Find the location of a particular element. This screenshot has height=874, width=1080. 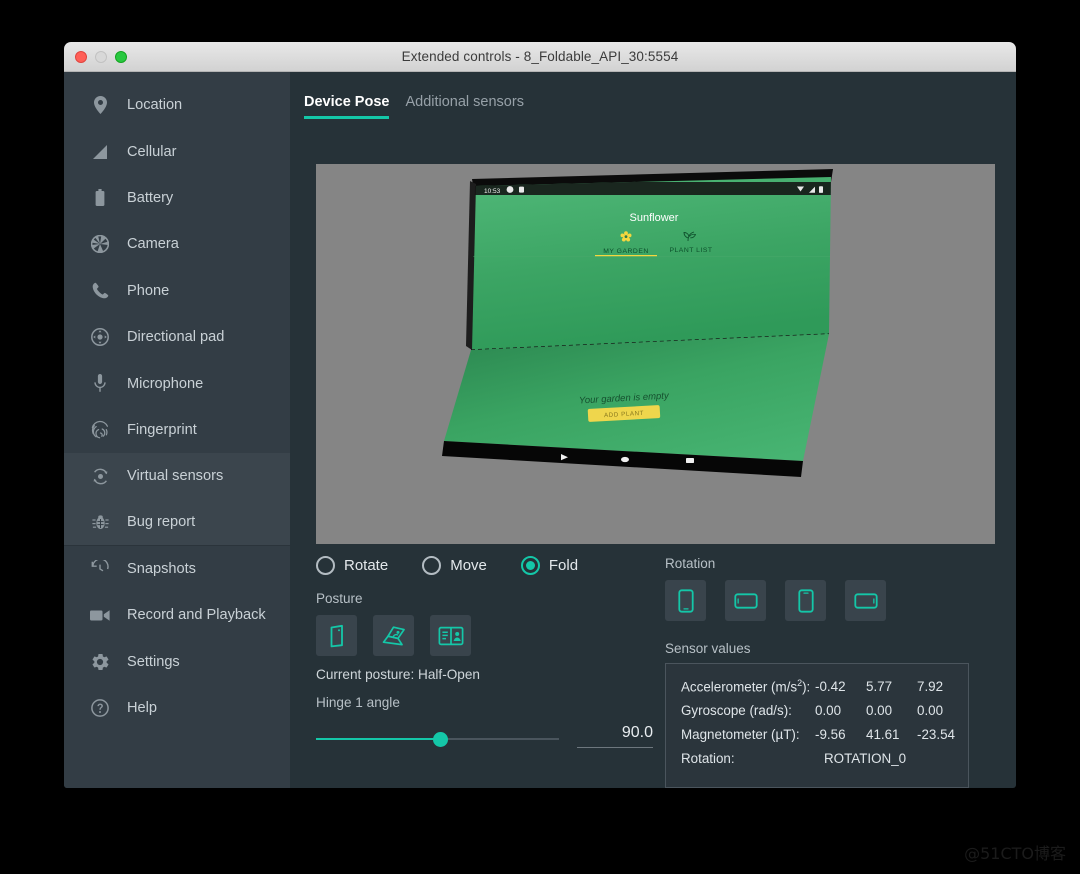

sidebar-item-microphone: Microphone is located at coordinates (177, 383).